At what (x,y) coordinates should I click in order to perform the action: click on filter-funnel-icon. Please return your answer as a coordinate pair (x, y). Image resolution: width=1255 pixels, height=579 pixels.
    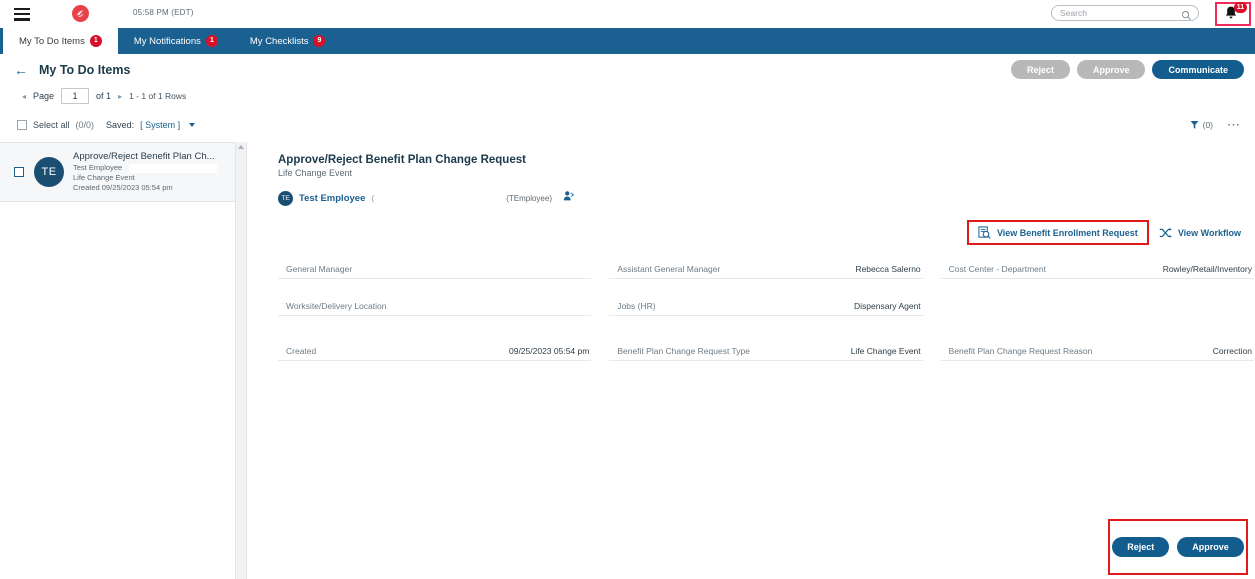
    Looking at the image, I should click on (1194, 124).